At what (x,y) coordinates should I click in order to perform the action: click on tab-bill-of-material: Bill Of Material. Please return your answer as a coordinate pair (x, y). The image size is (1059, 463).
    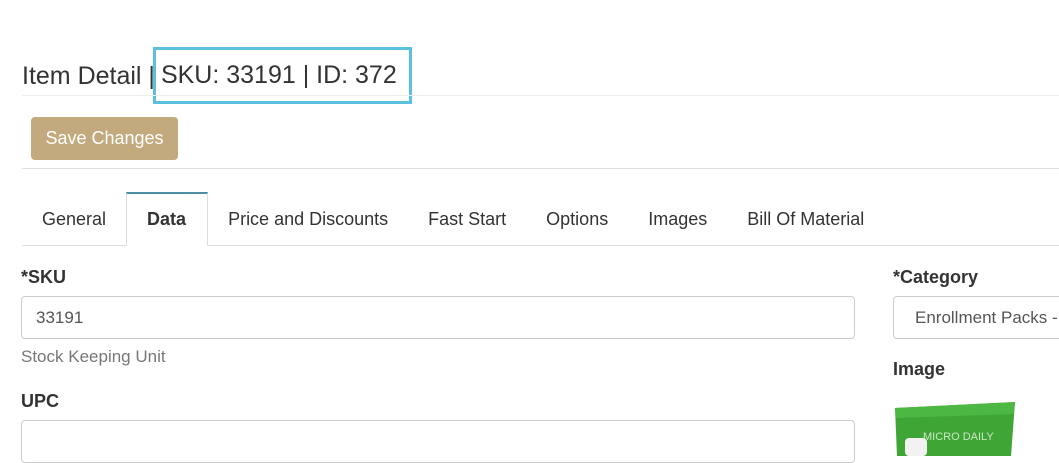
    Looking at the image, I should click on (805, 218).